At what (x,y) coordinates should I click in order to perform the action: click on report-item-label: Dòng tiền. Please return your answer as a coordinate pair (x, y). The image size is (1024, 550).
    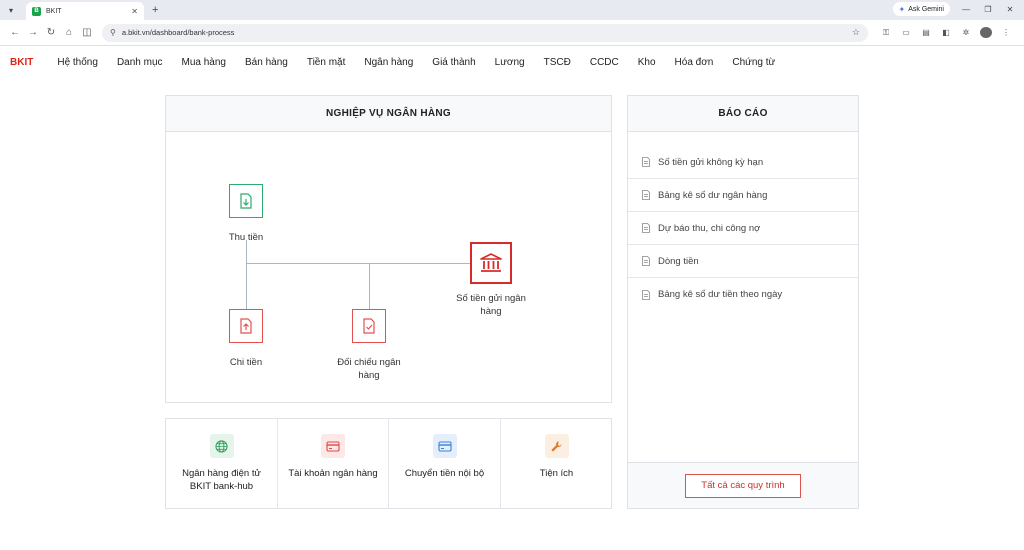
    Looking at the image, I should click on (678, 261).